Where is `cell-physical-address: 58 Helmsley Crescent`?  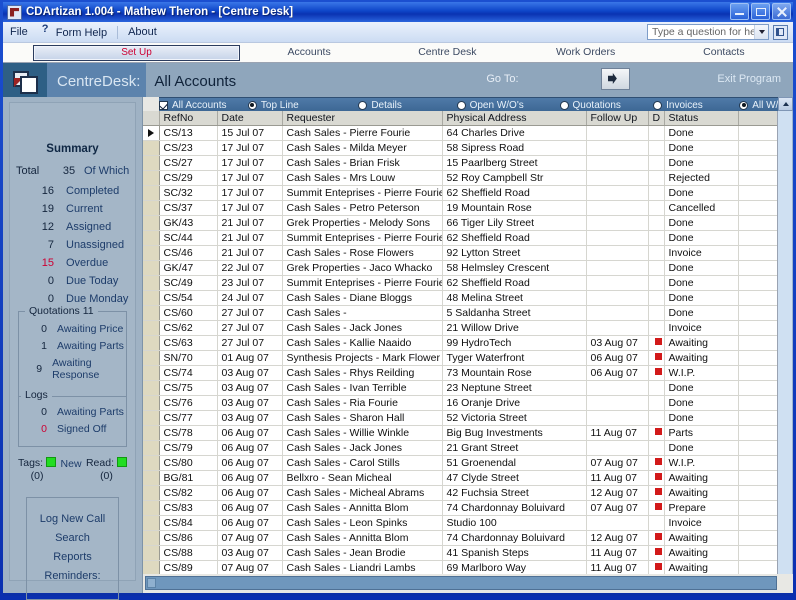
cell-physical-address: 58 Helmsley Crescent is located at coordinates (514, 268).